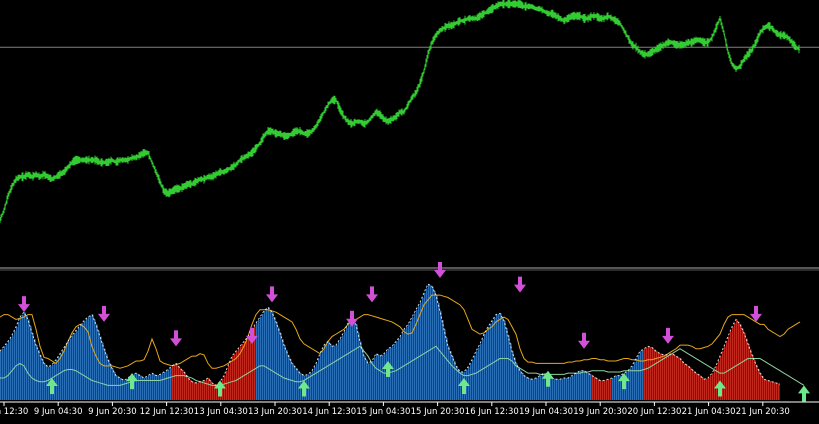  What do you see at coordinates (383, 412) in the screenshot?
I see `time-tick-label: 15 Jun 04:30` at bounding box center [383, 412].